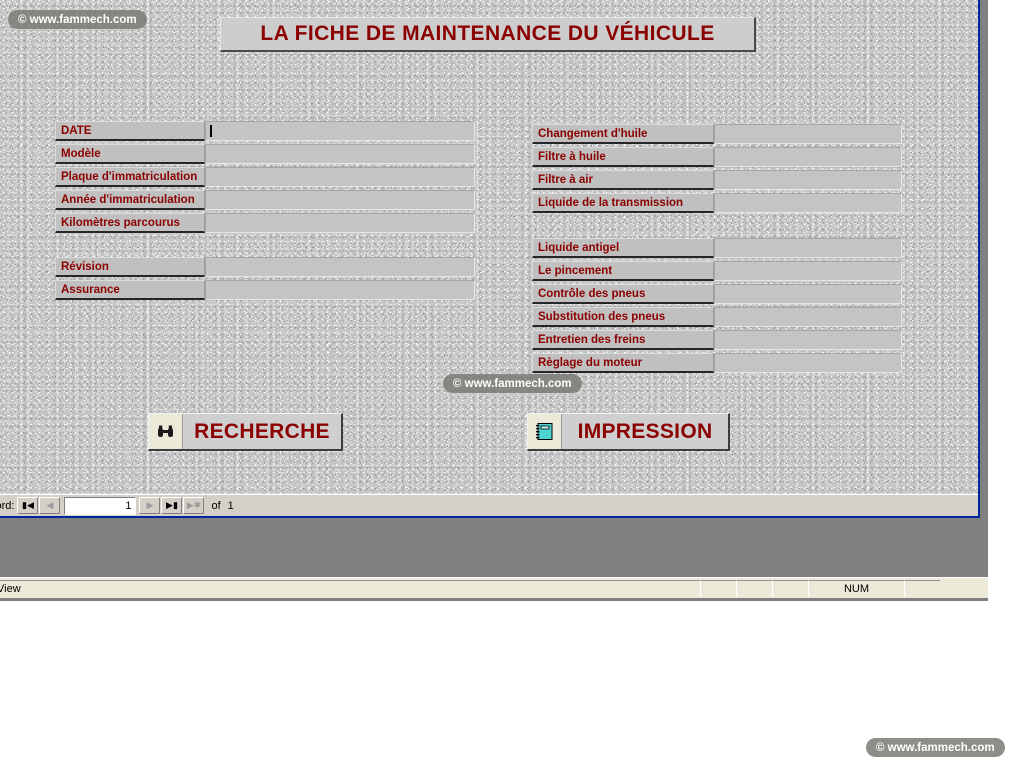 Image resolution: width=1024 pixels, height=768 pixels. I want to click on form-row-entretien-freins: Entretien des freins, so click(717, 340).